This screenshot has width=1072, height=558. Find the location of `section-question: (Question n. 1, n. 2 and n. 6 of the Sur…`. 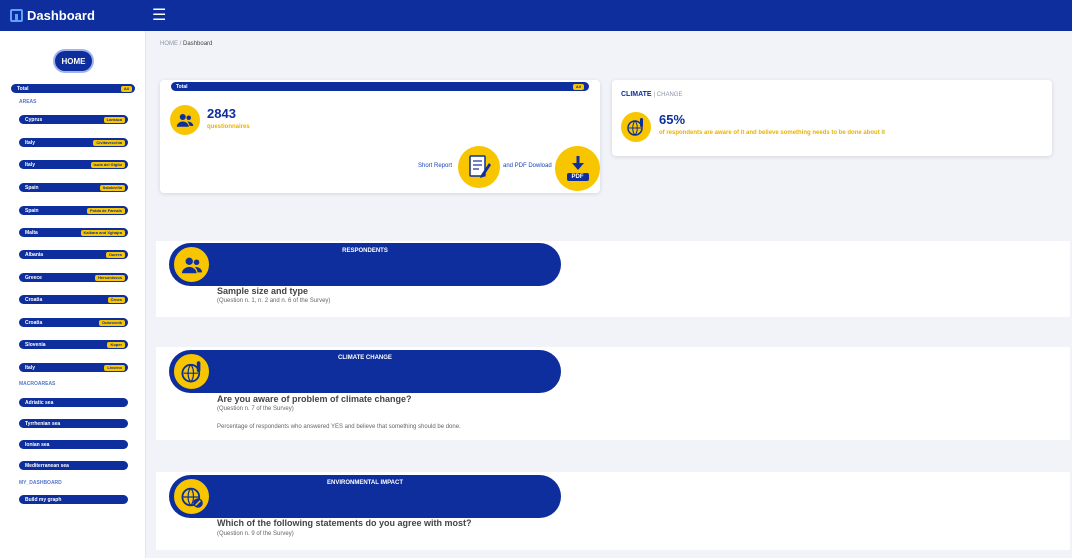

section-question: (Question n. 1, n. 2 and n. 6 of the Sur… is located at coordinates (274, 301).